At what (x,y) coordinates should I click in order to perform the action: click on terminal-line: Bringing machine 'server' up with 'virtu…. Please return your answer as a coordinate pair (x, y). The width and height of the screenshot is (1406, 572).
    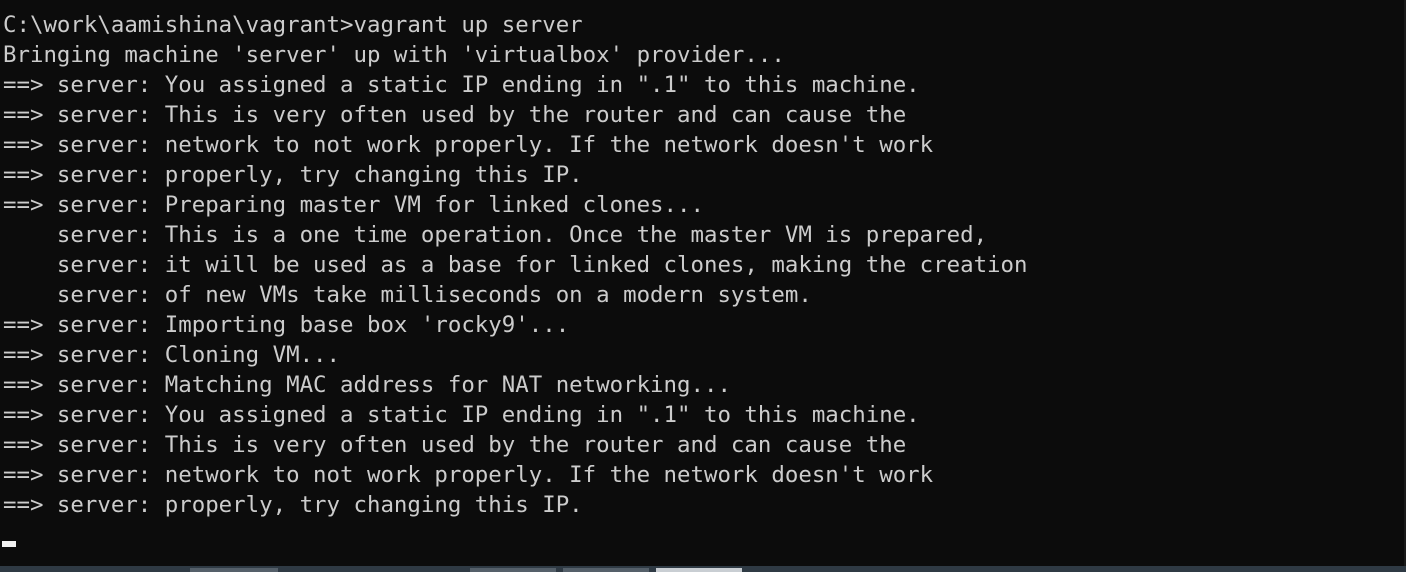
    Looking at the image, I should click on (394, 55).